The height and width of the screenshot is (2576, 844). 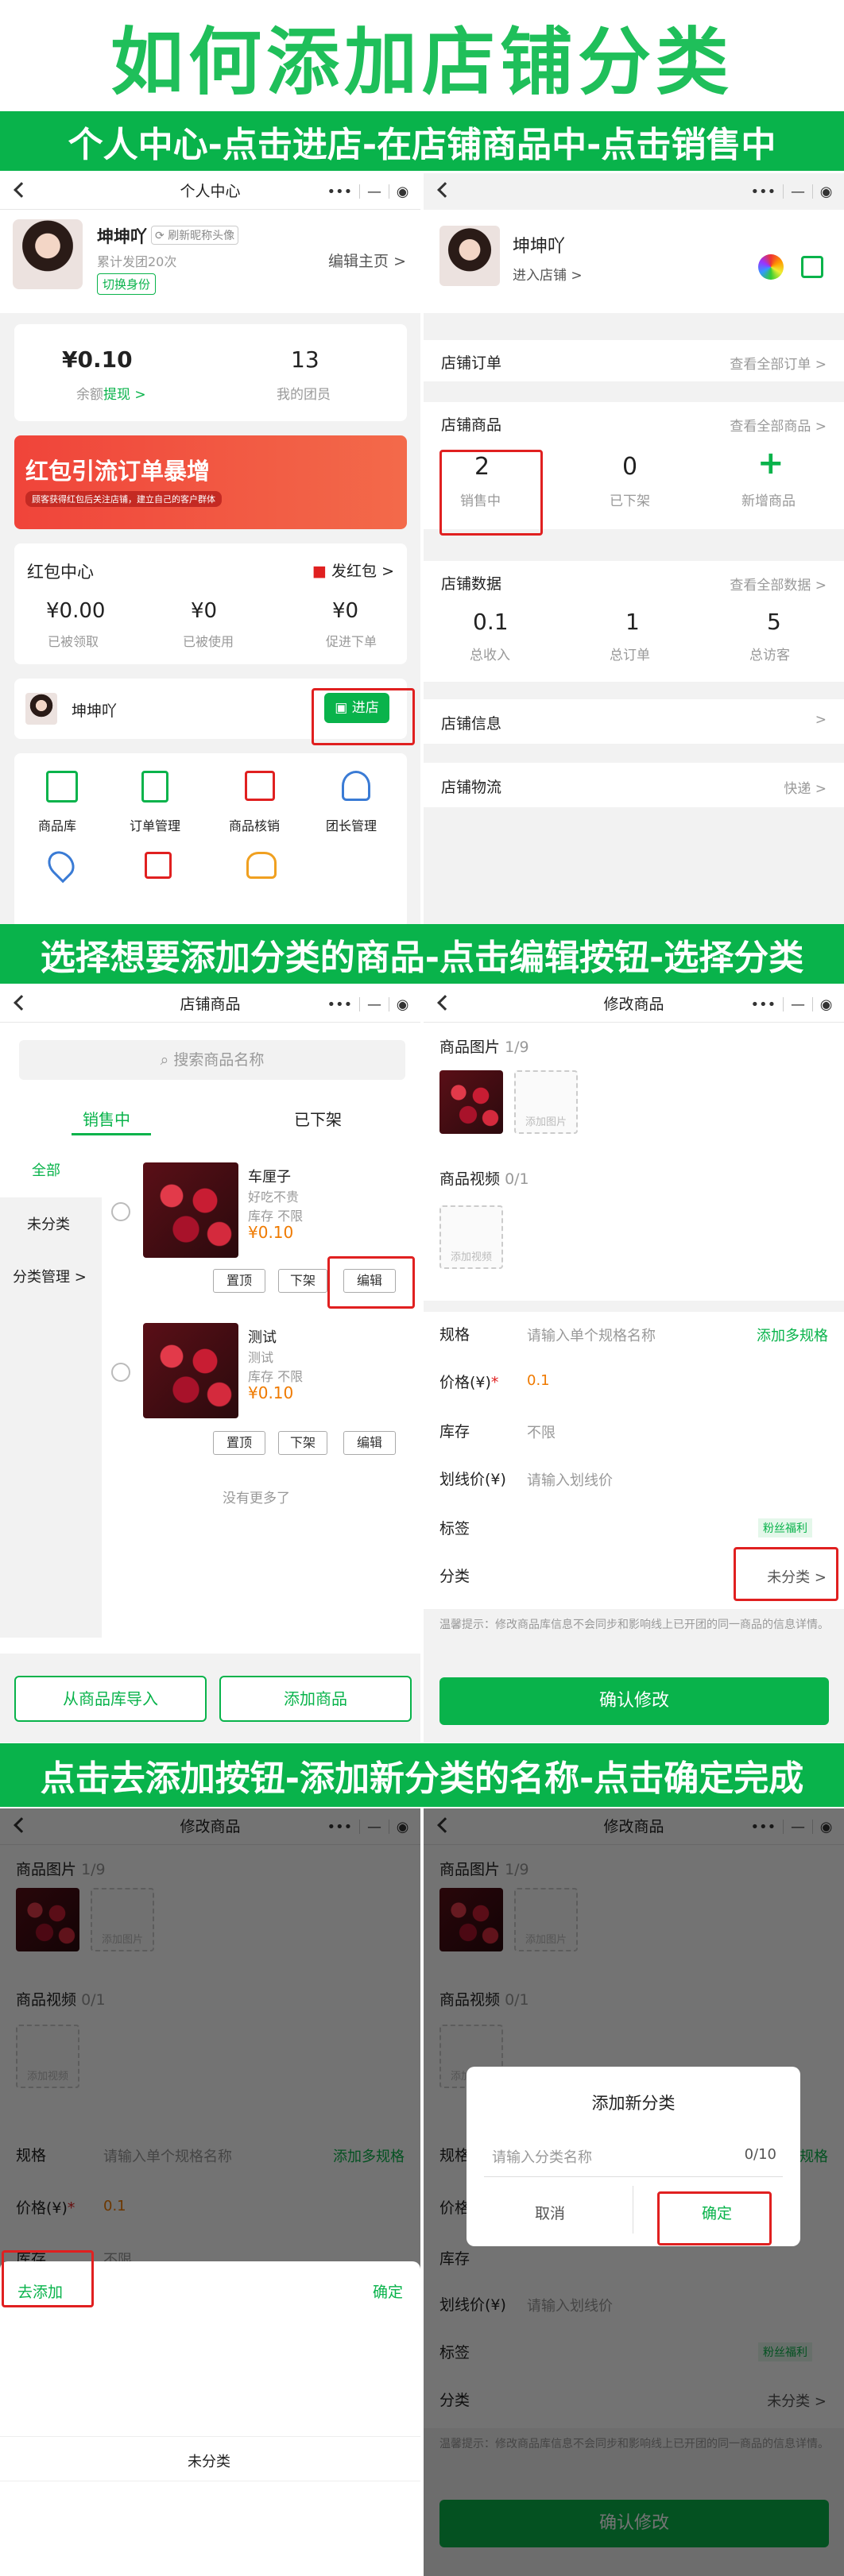 I want to click on view-all-goods-link: 查看全部商品 >, so click(x=778, y=425).